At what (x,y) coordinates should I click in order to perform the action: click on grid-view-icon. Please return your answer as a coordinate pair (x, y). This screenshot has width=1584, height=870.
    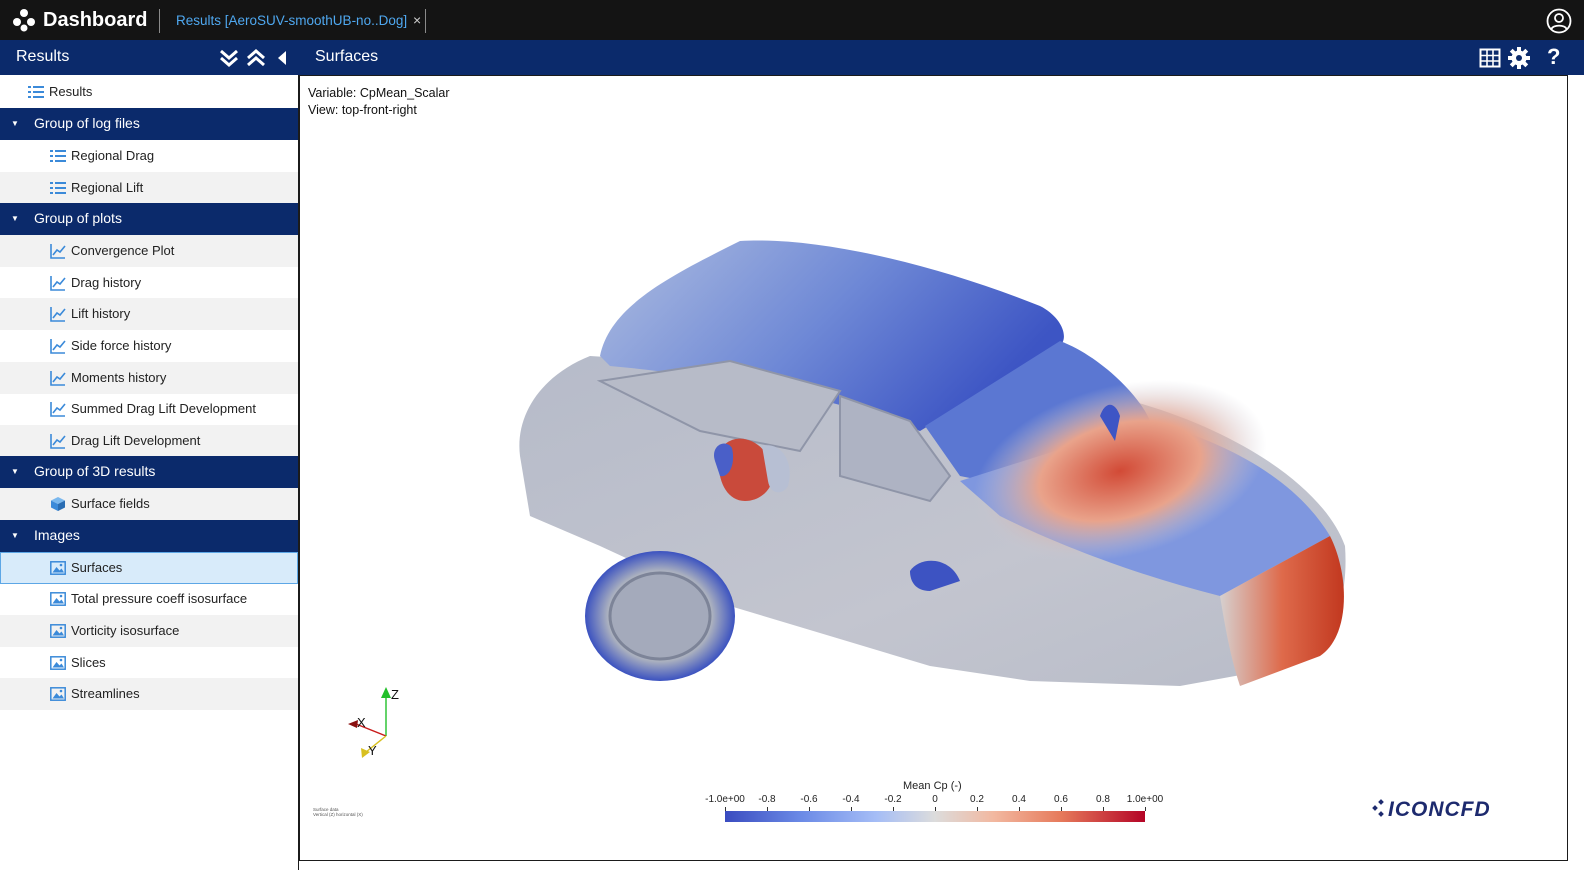
    Looking at the image, I should click on (1490, 58).